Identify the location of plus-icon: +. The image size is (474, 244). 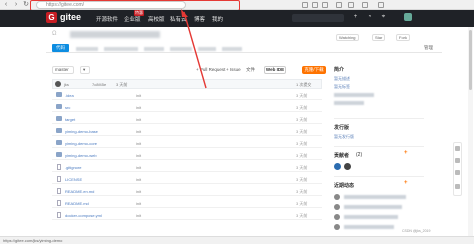
(355, 17).